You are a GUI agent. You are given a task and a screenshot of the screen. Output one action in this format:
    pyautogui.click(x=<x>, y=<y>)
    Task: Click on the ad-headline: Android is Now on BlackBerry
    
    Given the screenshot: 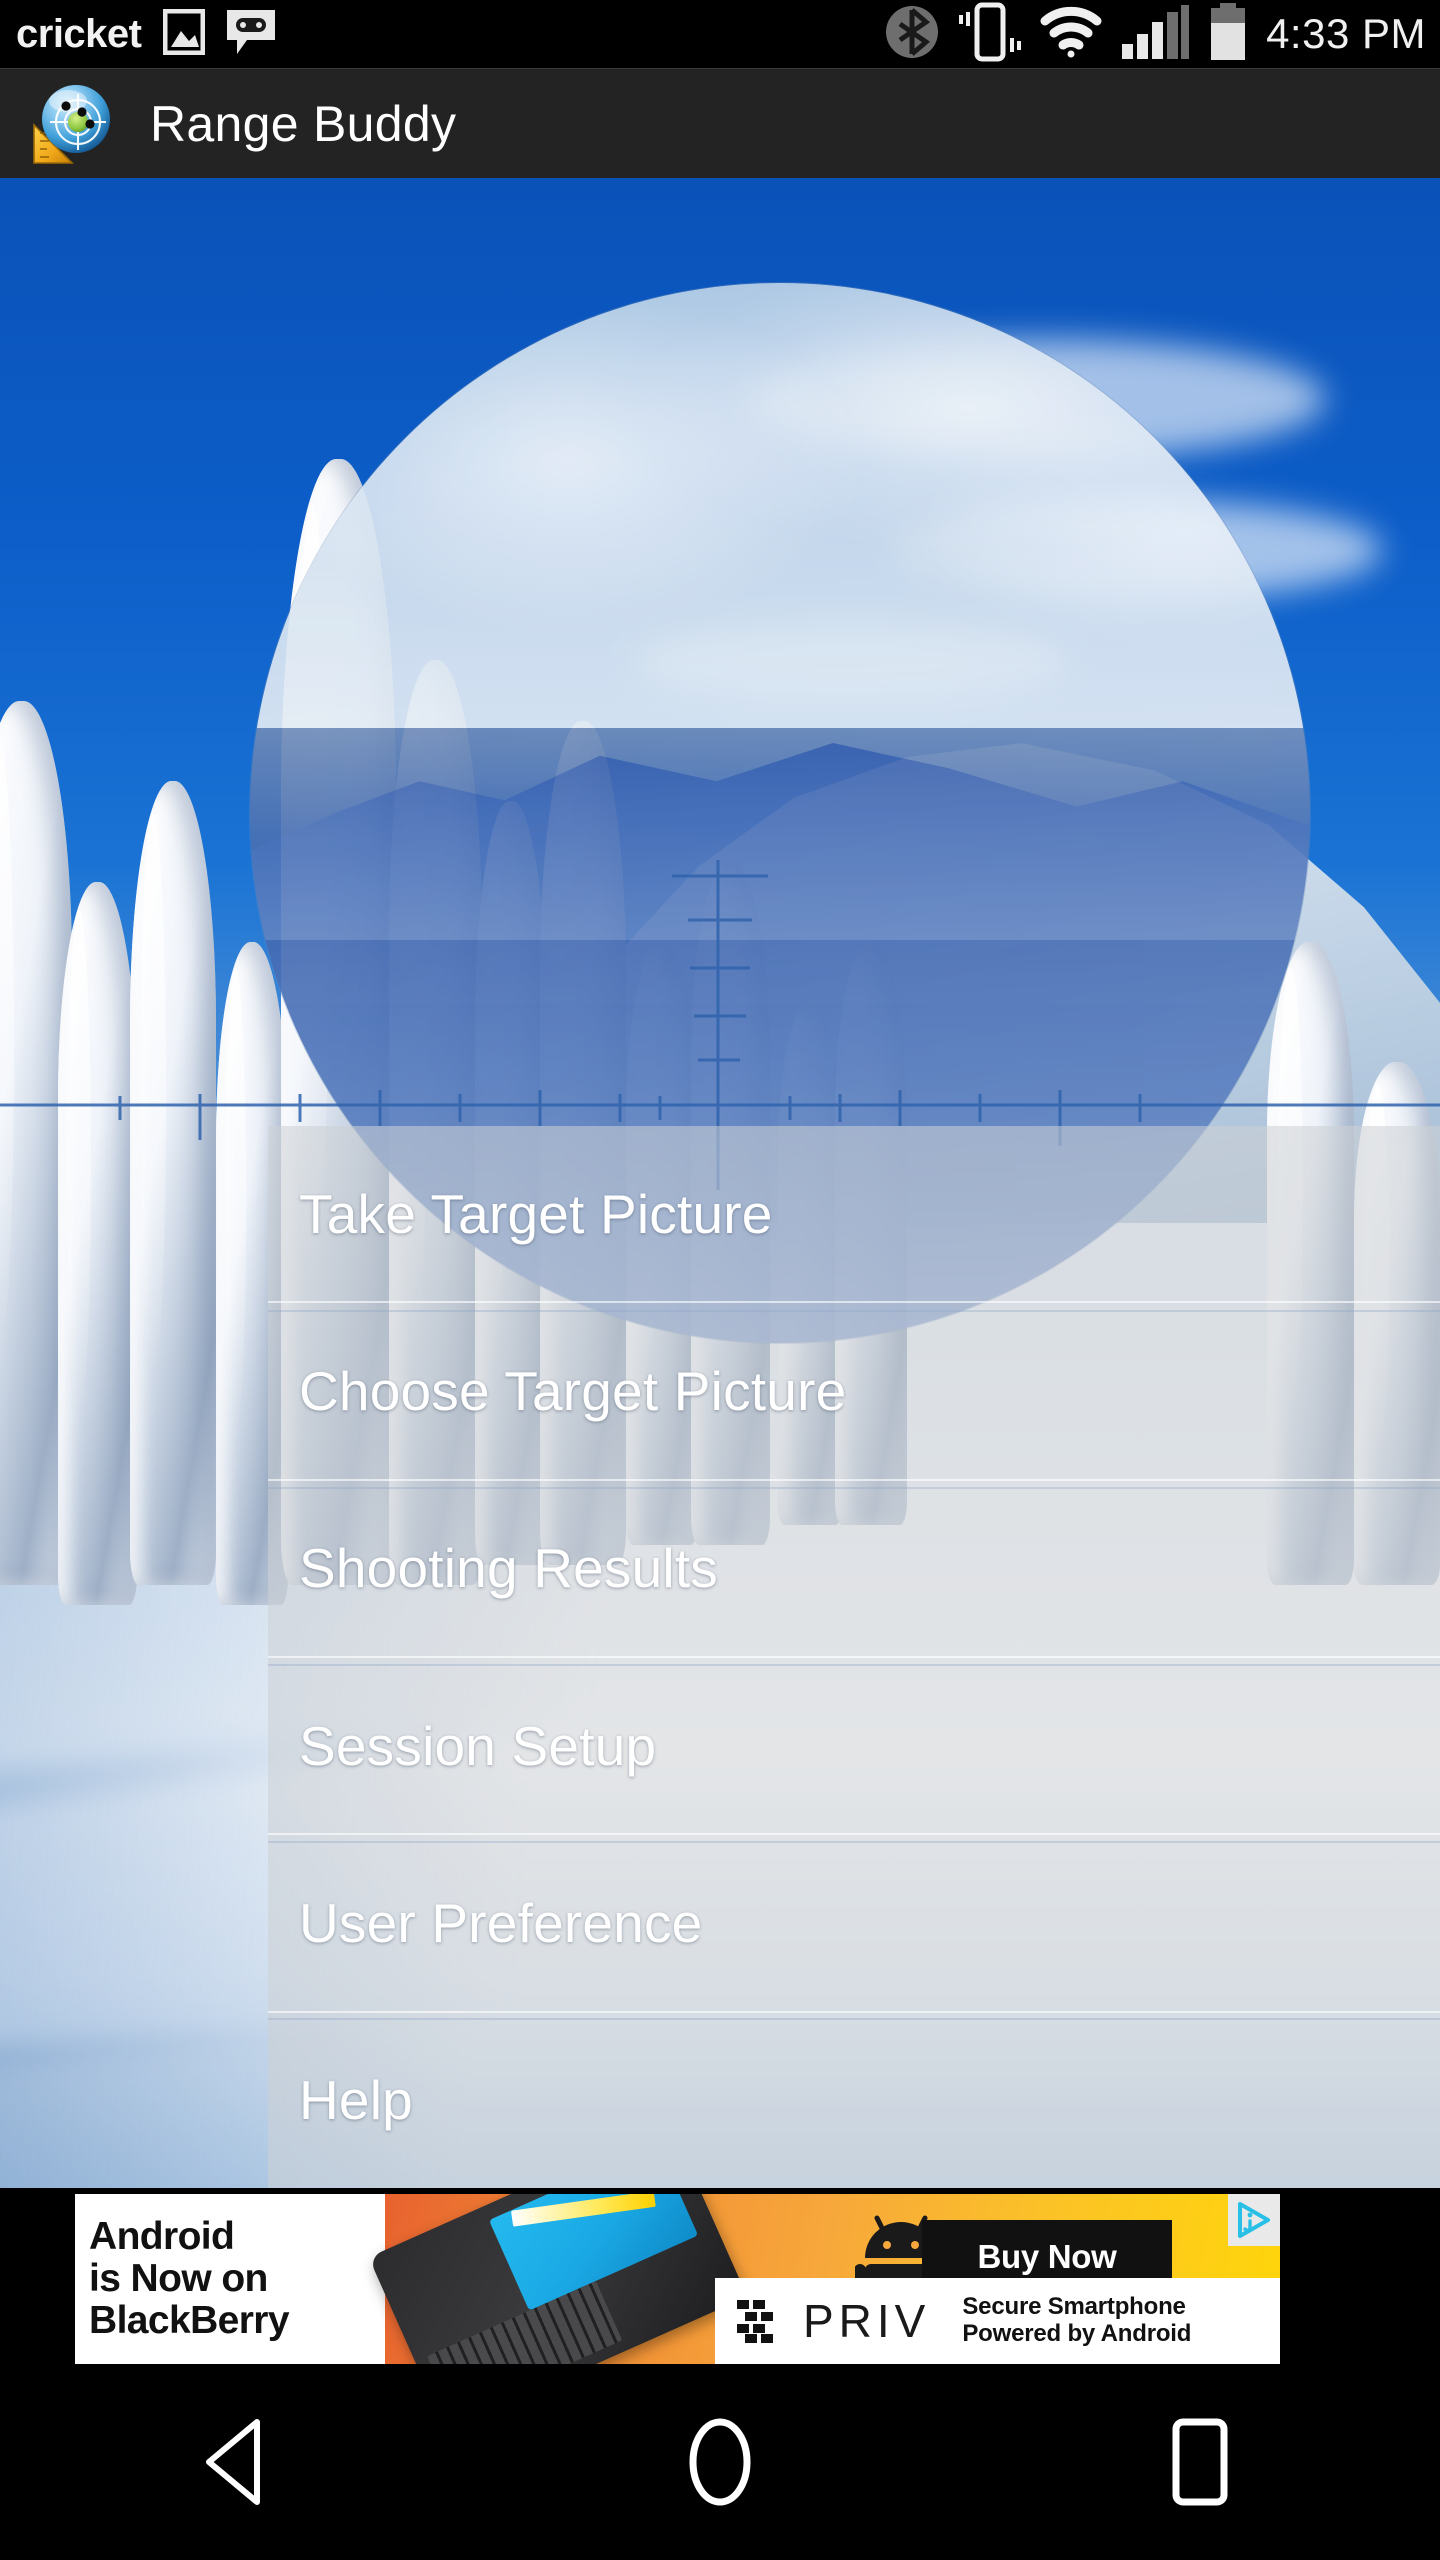 What is the action you would take?
    pyautogui.click(x=230, y=2279)
    